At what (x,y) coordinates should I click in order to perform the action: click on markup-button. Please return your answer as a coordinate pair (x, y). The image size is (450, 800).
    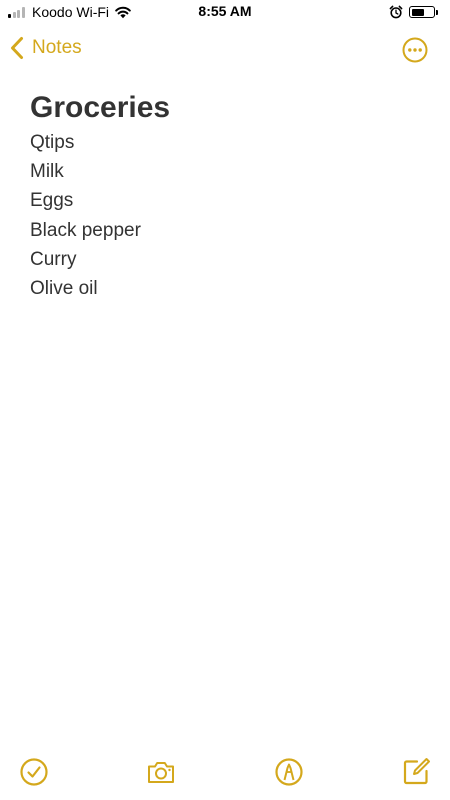
    Looking at the image, I should click on (289, 772).